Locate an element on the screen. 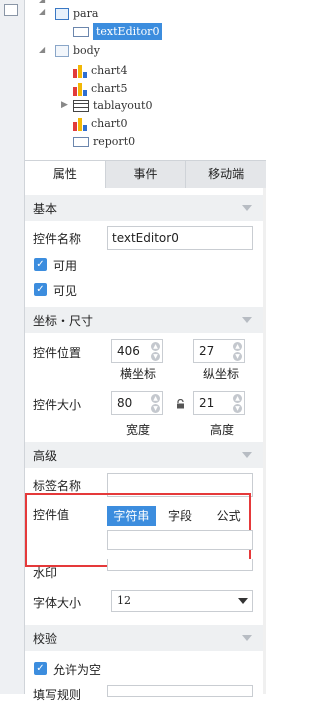 Image resolution: width=320 pixels, height=703 pixels. allow-empty-checkbox: ✓ is located at coordinates (40, 668).